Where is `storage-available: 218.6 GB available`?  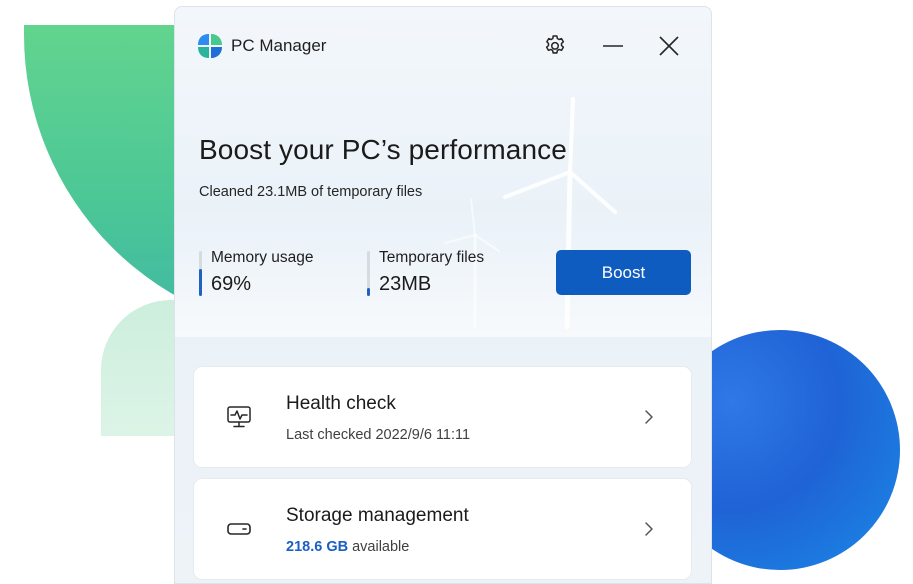
storage-available: 218.6 GB available is located at coordinates (347, 547).